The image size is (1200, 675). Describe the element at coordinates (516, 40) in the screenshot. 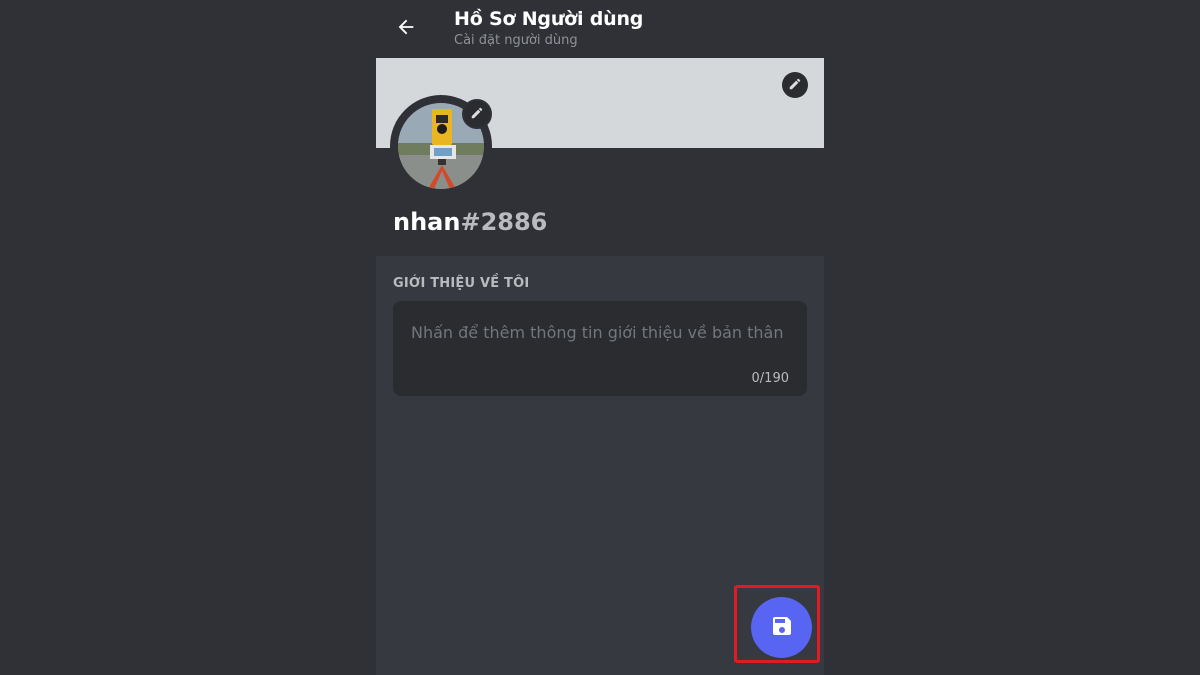

I see `page-subtitle: Cài đặt người dùng` at that location.